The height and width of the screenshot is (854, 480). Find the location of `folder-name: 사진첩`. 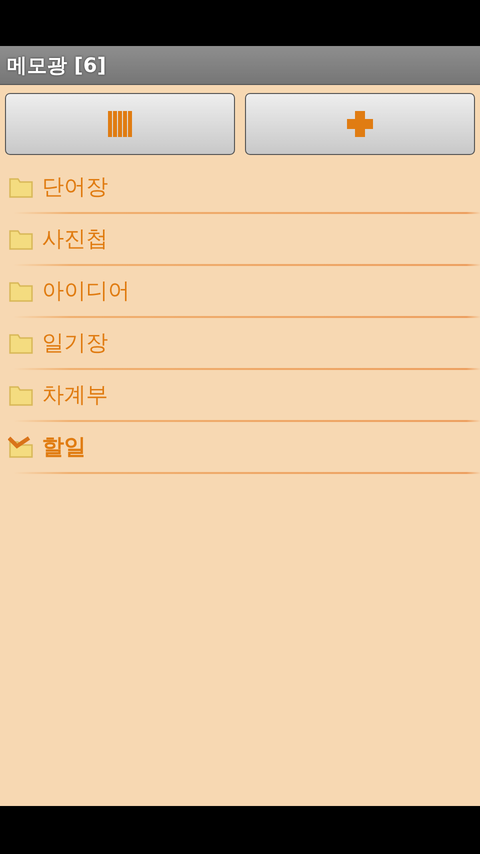

folder-name: 사진첩 is located at coordinates (75, 240).